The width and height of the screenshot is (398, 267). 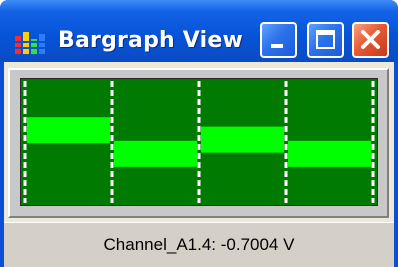 I want to click on maximize-icon, so click(x=325, y=39).